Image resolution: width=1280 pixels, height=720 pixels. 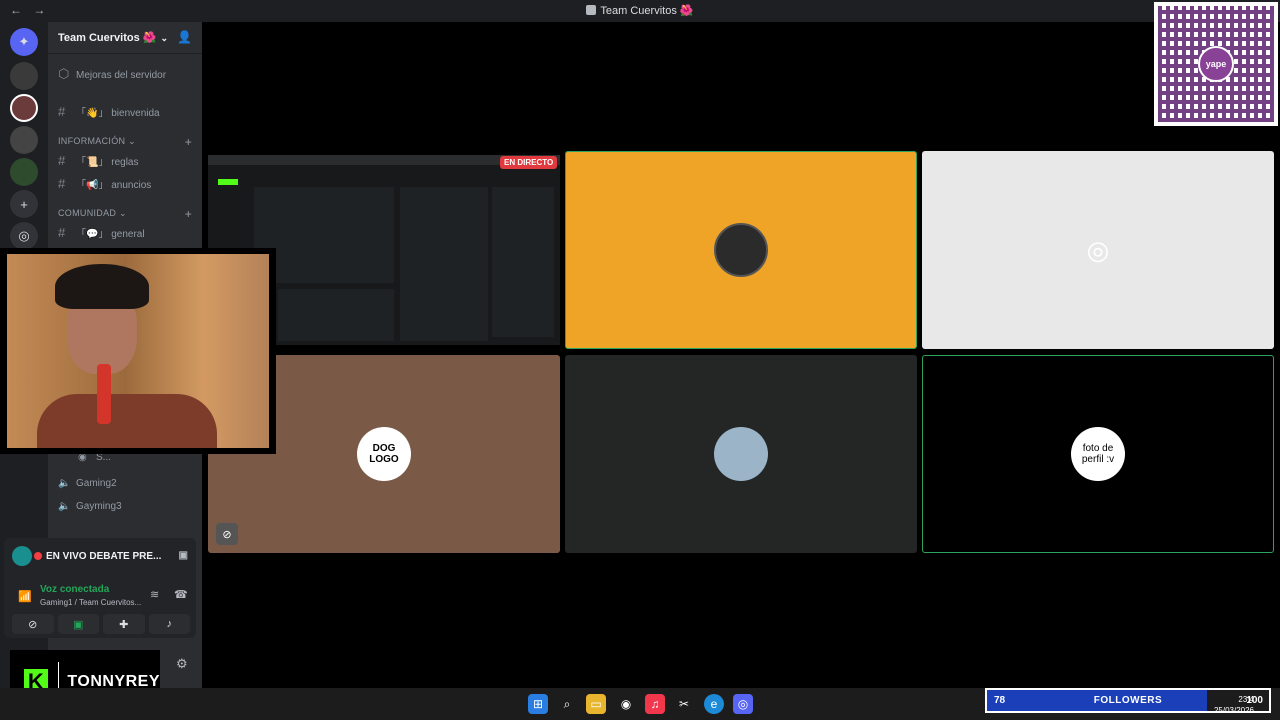 What do you see at coordinates (591, 10) in the screenshot?
I see `app-icon` at bounding box center [591, 10].